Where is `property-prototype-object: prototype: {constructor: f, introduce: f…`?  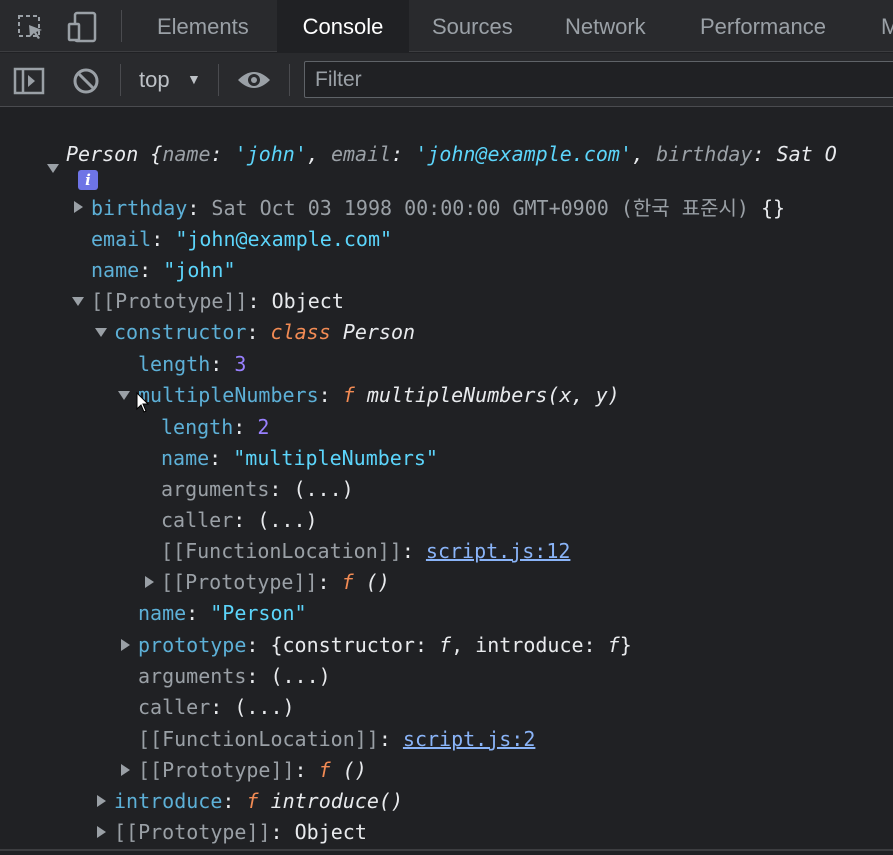
property-prototype-object: prototype: {constructor: f, introduce: f… is located at coordinates (385, 645).